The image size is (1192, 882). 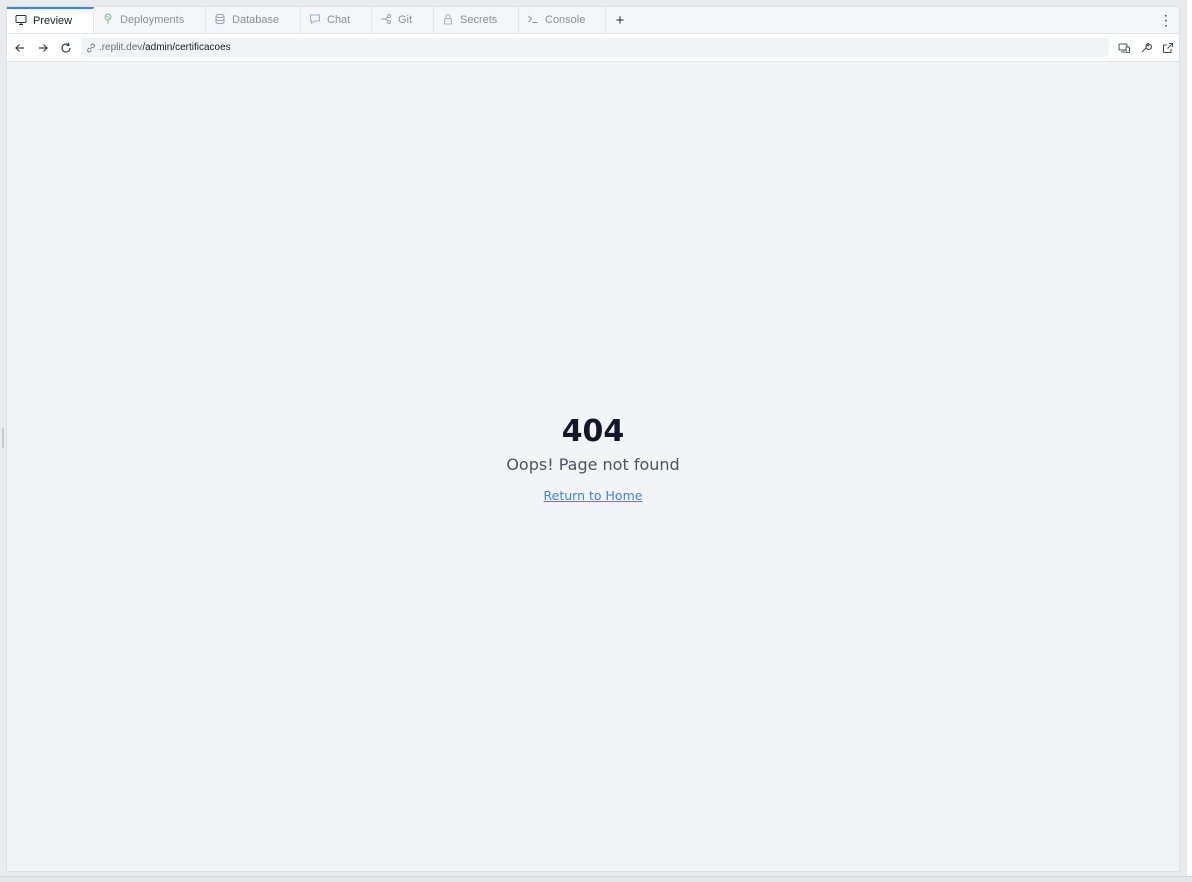 What do you see at coordinates (405, 20) in the screenshot?
I see `tab-label: Git` at bounding box center [405, 20].